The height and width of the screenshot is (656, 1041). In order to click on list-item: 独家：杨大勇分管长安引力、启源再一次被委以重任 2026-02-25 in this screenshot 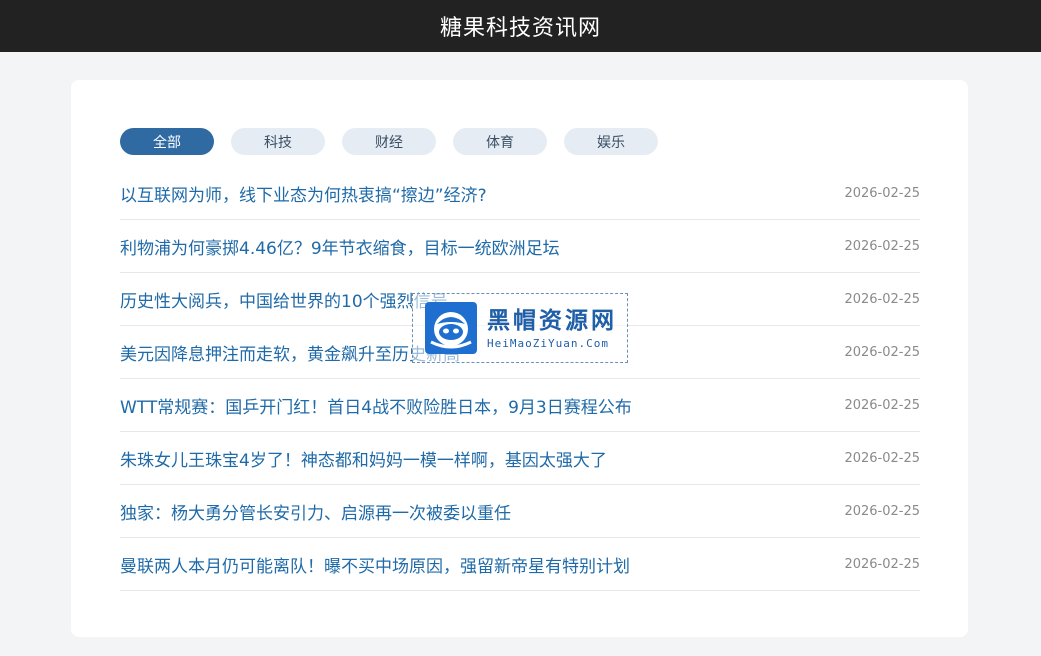, I will do `click(520, 511)`.